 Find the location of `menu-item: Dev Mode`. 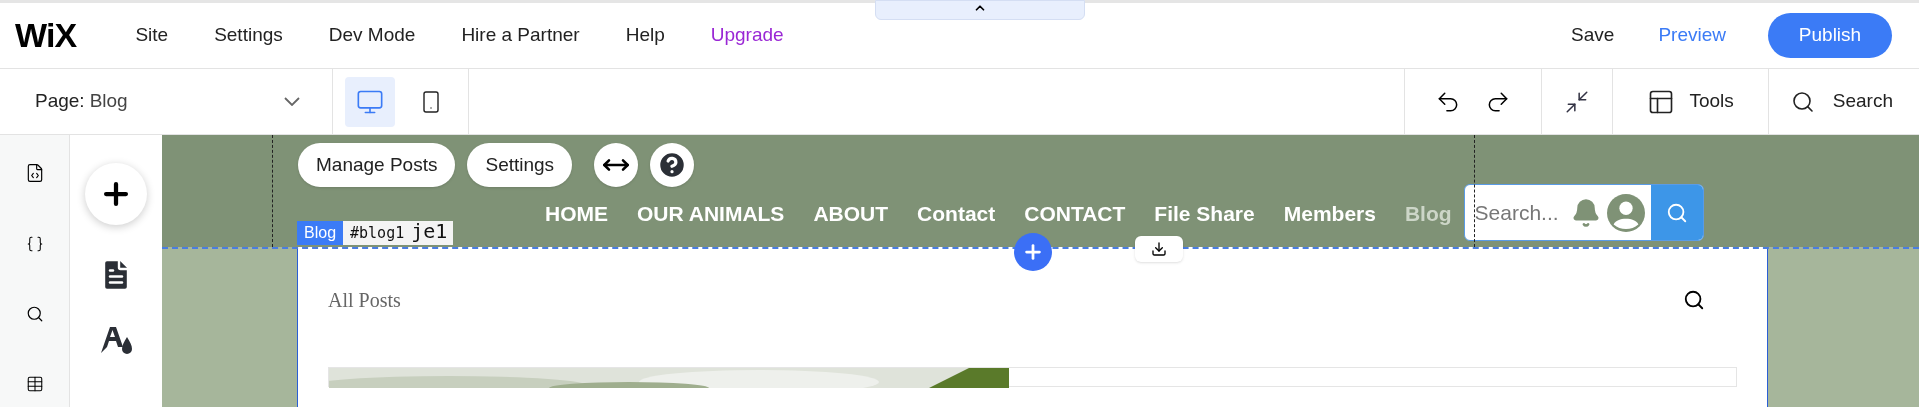

menu-item: Dev Mode is located at coordinates (372, 35).